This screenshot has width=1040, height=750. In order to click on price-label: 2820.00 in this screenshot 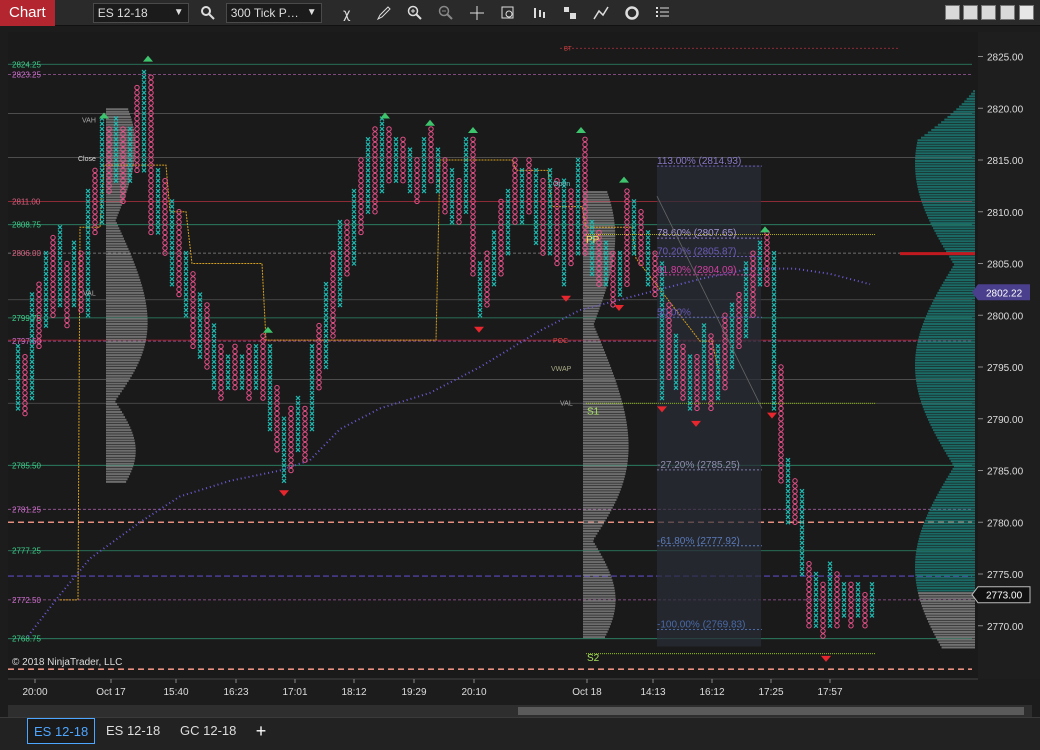, I will do `click(1005, 109)`.